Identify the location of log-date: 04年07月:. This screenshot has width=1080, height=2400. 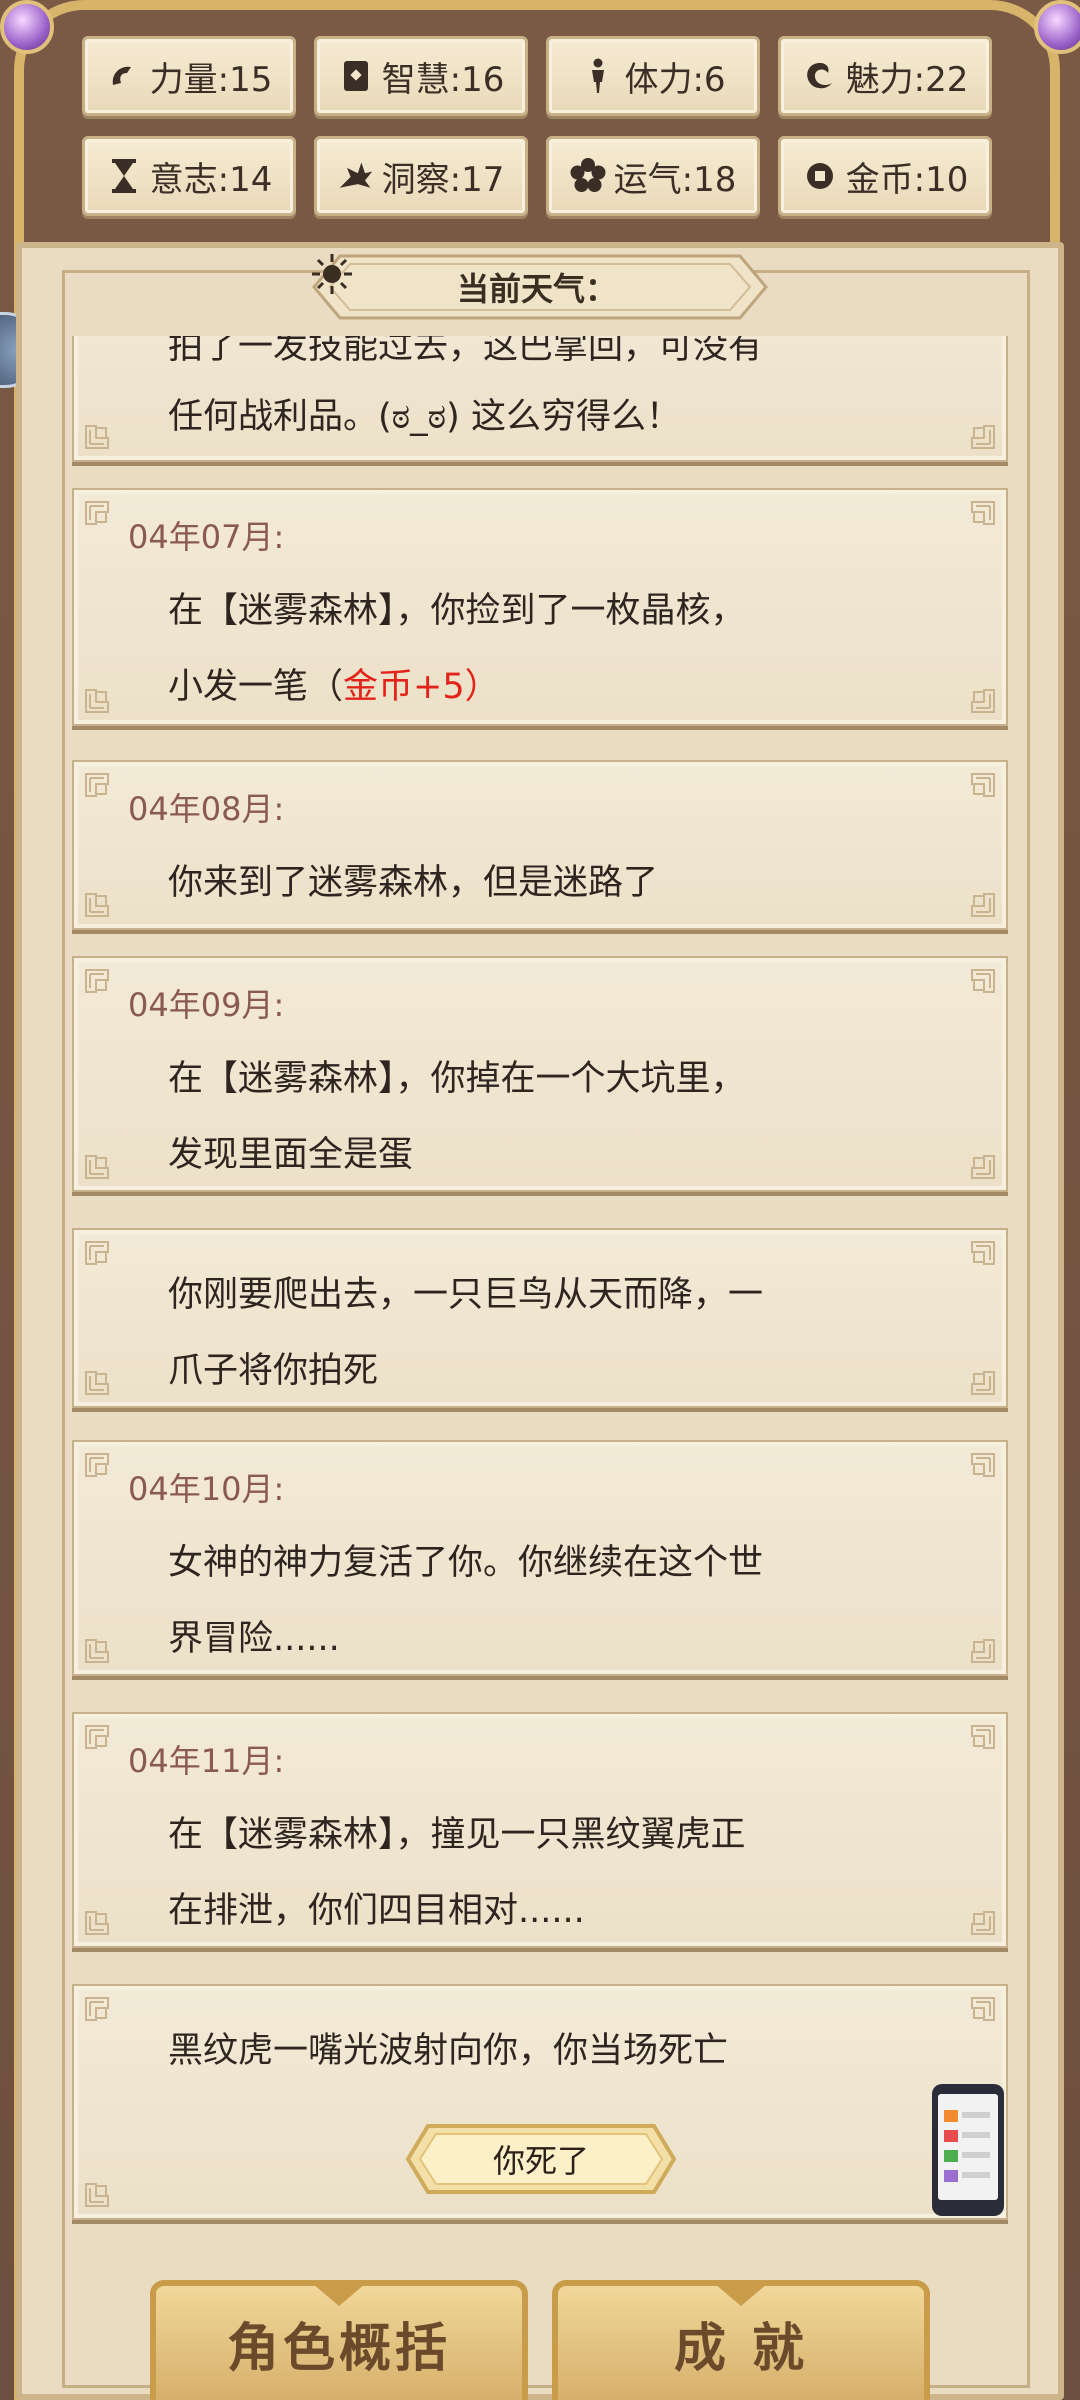
(206, 537).